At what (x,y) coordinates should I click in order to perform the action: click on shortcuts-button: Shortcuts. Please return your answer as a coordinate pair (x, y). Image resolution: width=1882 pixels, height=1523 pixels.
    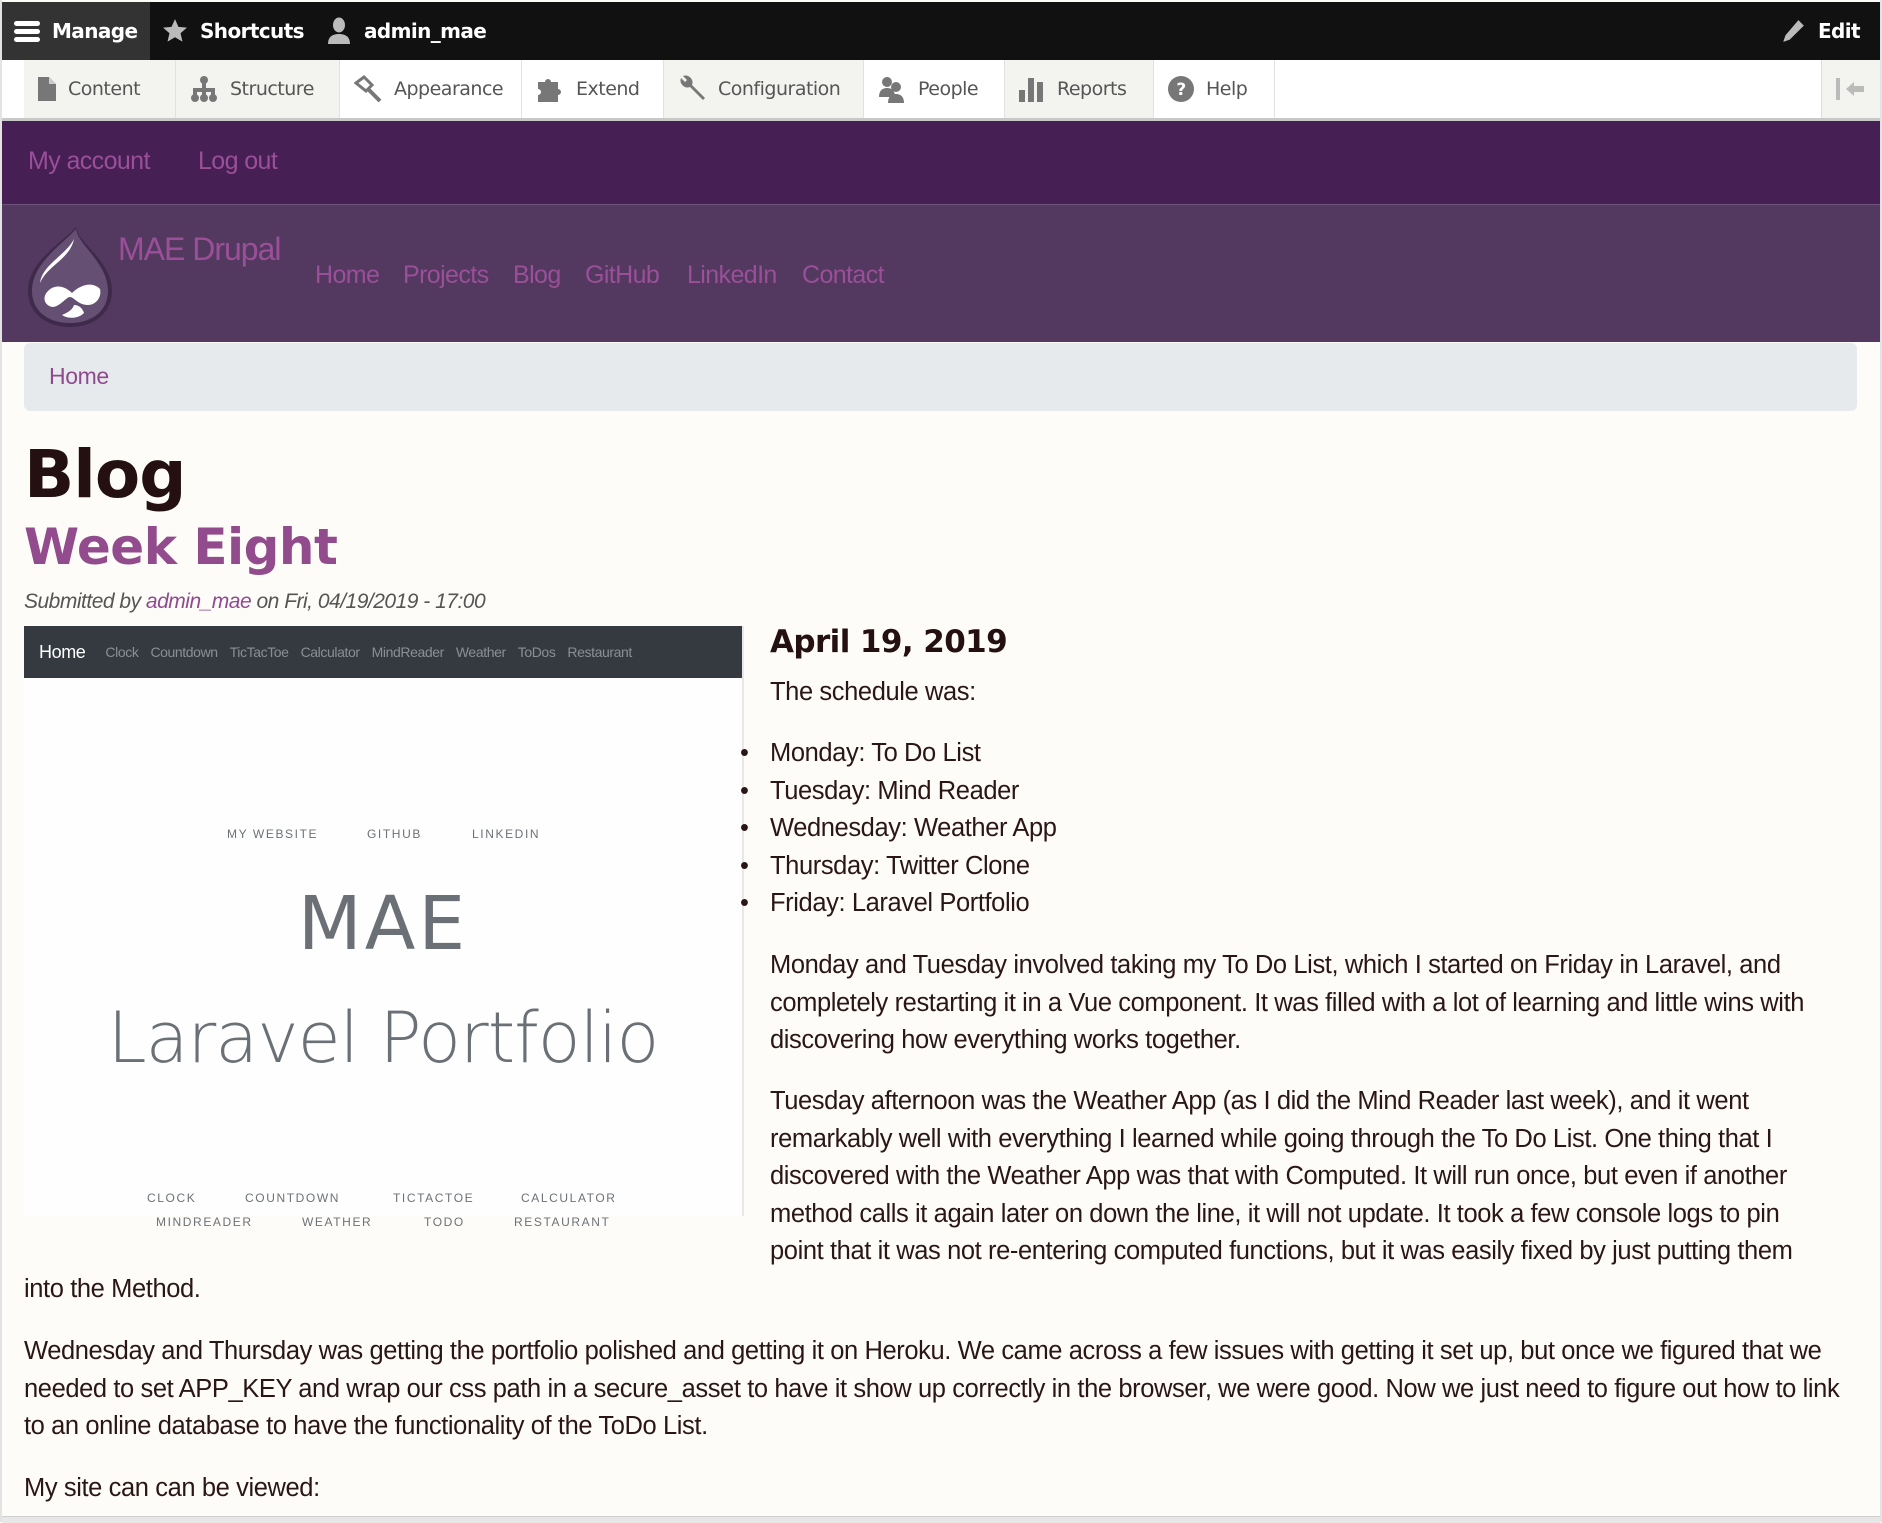
    Looking at the image, I should click on (233, 31).